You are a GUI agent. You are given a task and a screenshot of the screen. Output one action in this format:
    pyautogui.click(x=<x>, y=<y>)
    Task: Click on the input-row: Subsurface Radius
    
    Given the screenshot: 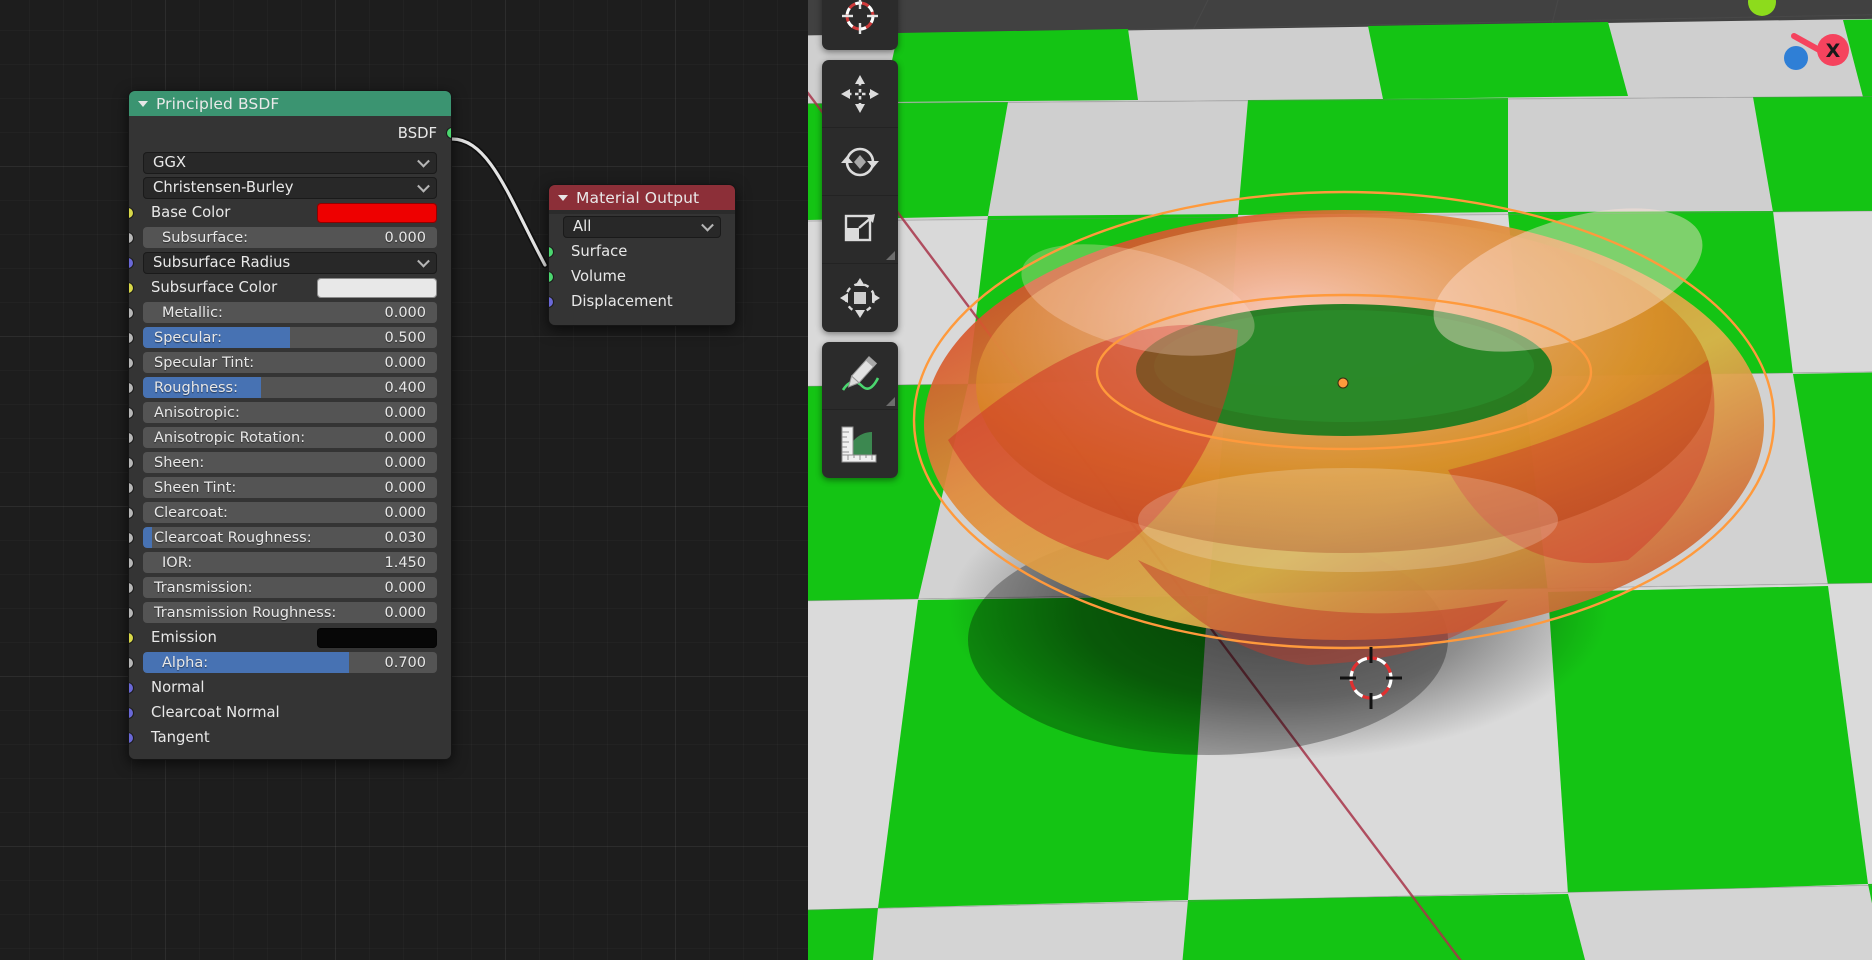 What is the action you would take?
    pyautogui.click(x=290, y=262)
    